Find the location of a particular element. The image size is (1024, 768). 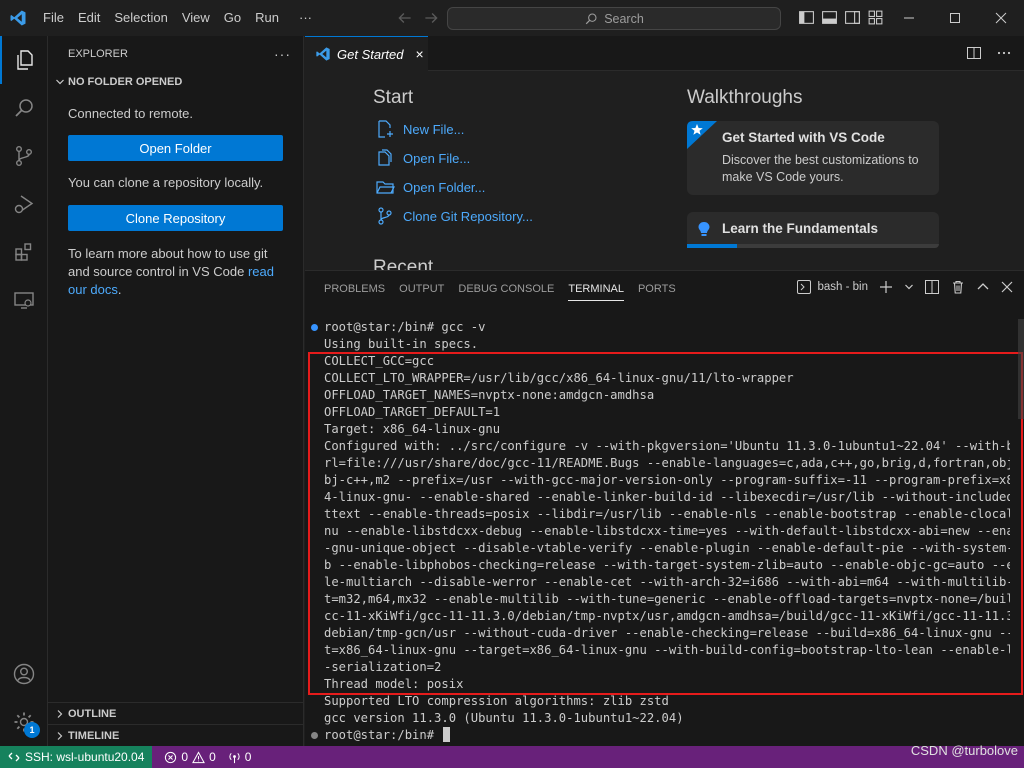

outline-section-header: OUTLINE is located at coordinates (176, 713).